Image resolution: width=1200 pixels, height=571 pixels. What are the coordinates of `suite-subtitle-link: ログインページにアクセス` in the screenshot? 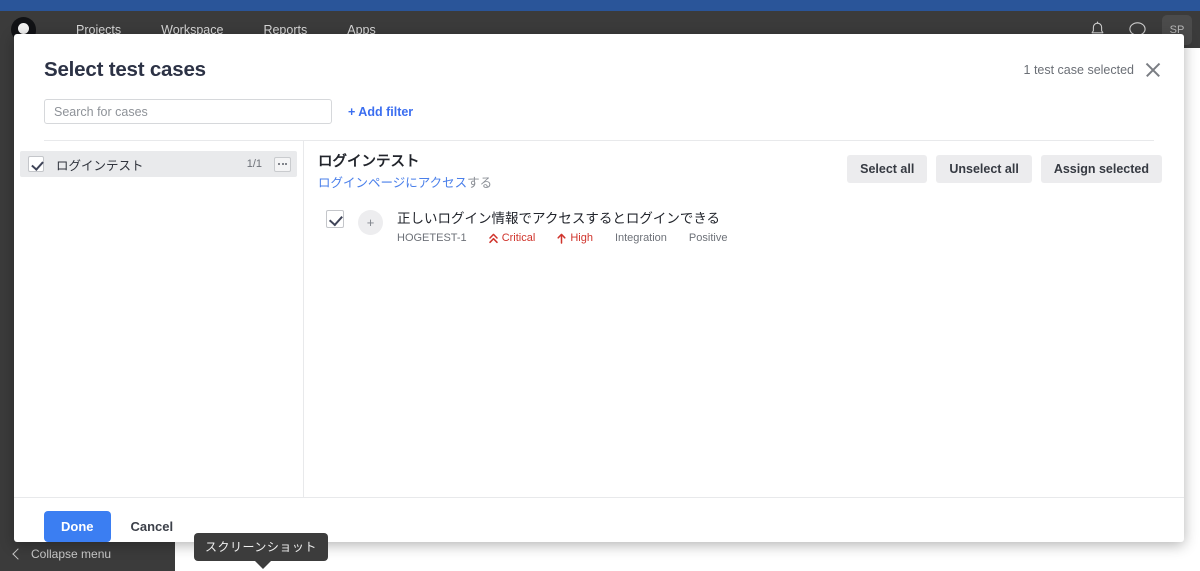 It's located at (392, 183).